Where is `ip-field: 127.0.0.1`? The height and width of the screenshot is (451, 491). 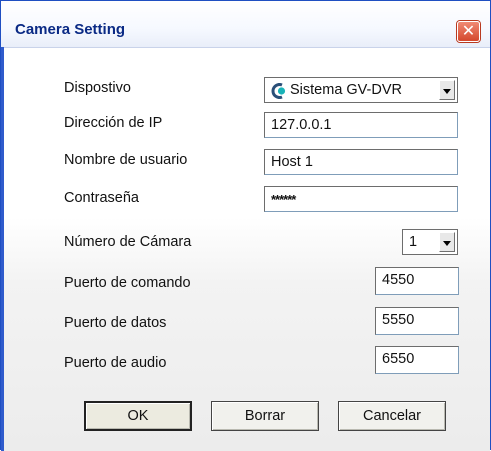
ip-field: 127.0.0.1 is located at coordinates (361, 125).